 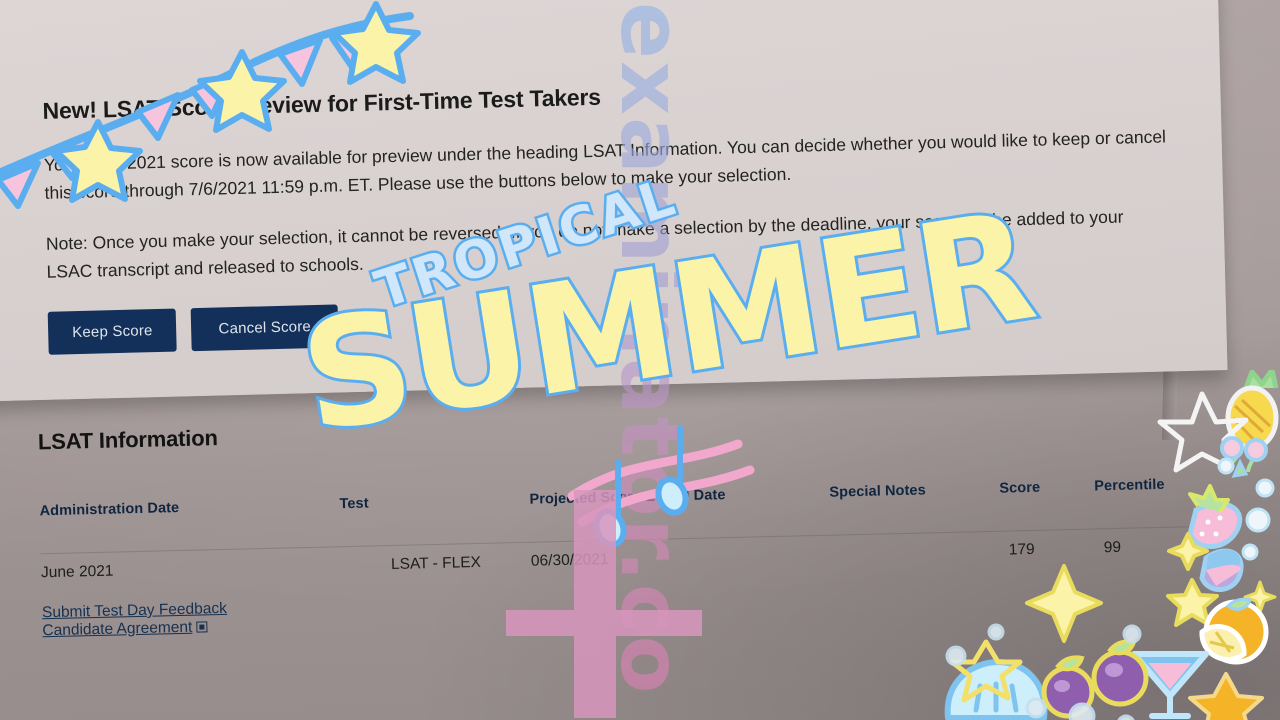 What do you see at coordinates (191, 564) in the screenshot?
I see `cell-administration-date: June 2021` at bounding box center [191, 564].